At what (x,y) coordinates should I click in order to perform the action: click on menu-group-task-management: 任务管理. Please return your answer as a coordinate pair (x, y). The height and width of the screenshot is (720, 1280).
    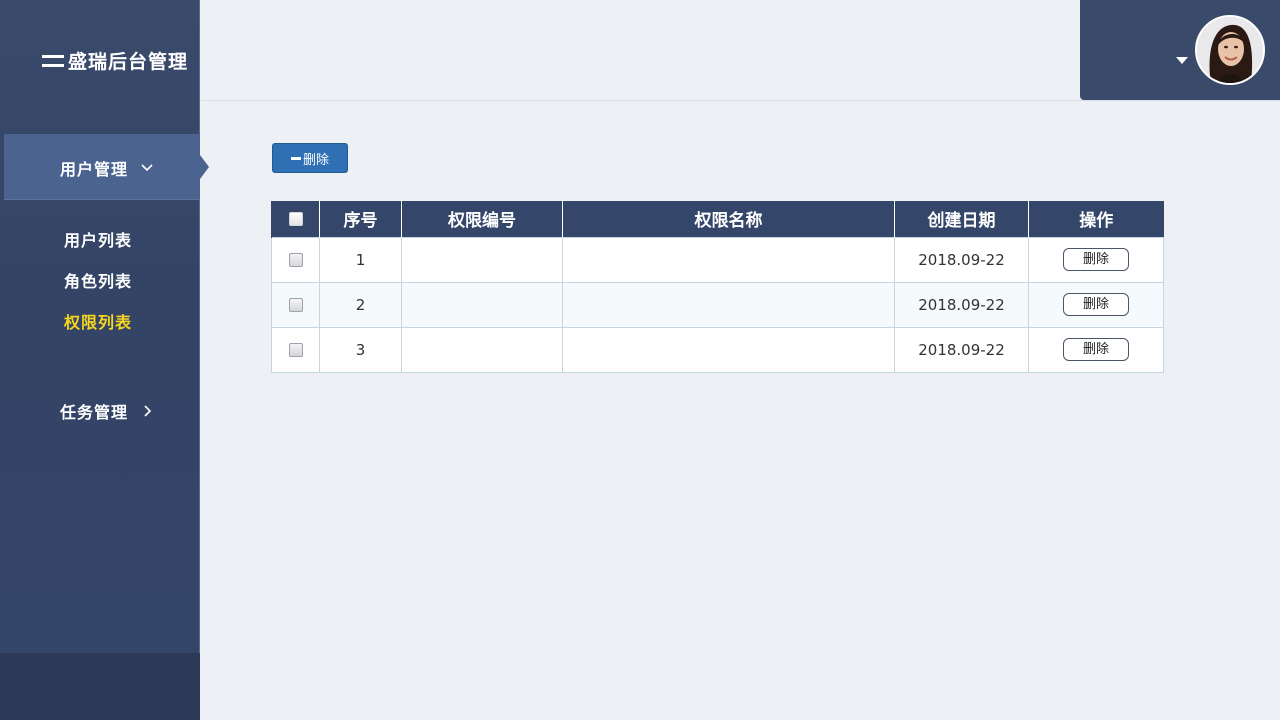
    Looking at the image, I should click on (107, 411).